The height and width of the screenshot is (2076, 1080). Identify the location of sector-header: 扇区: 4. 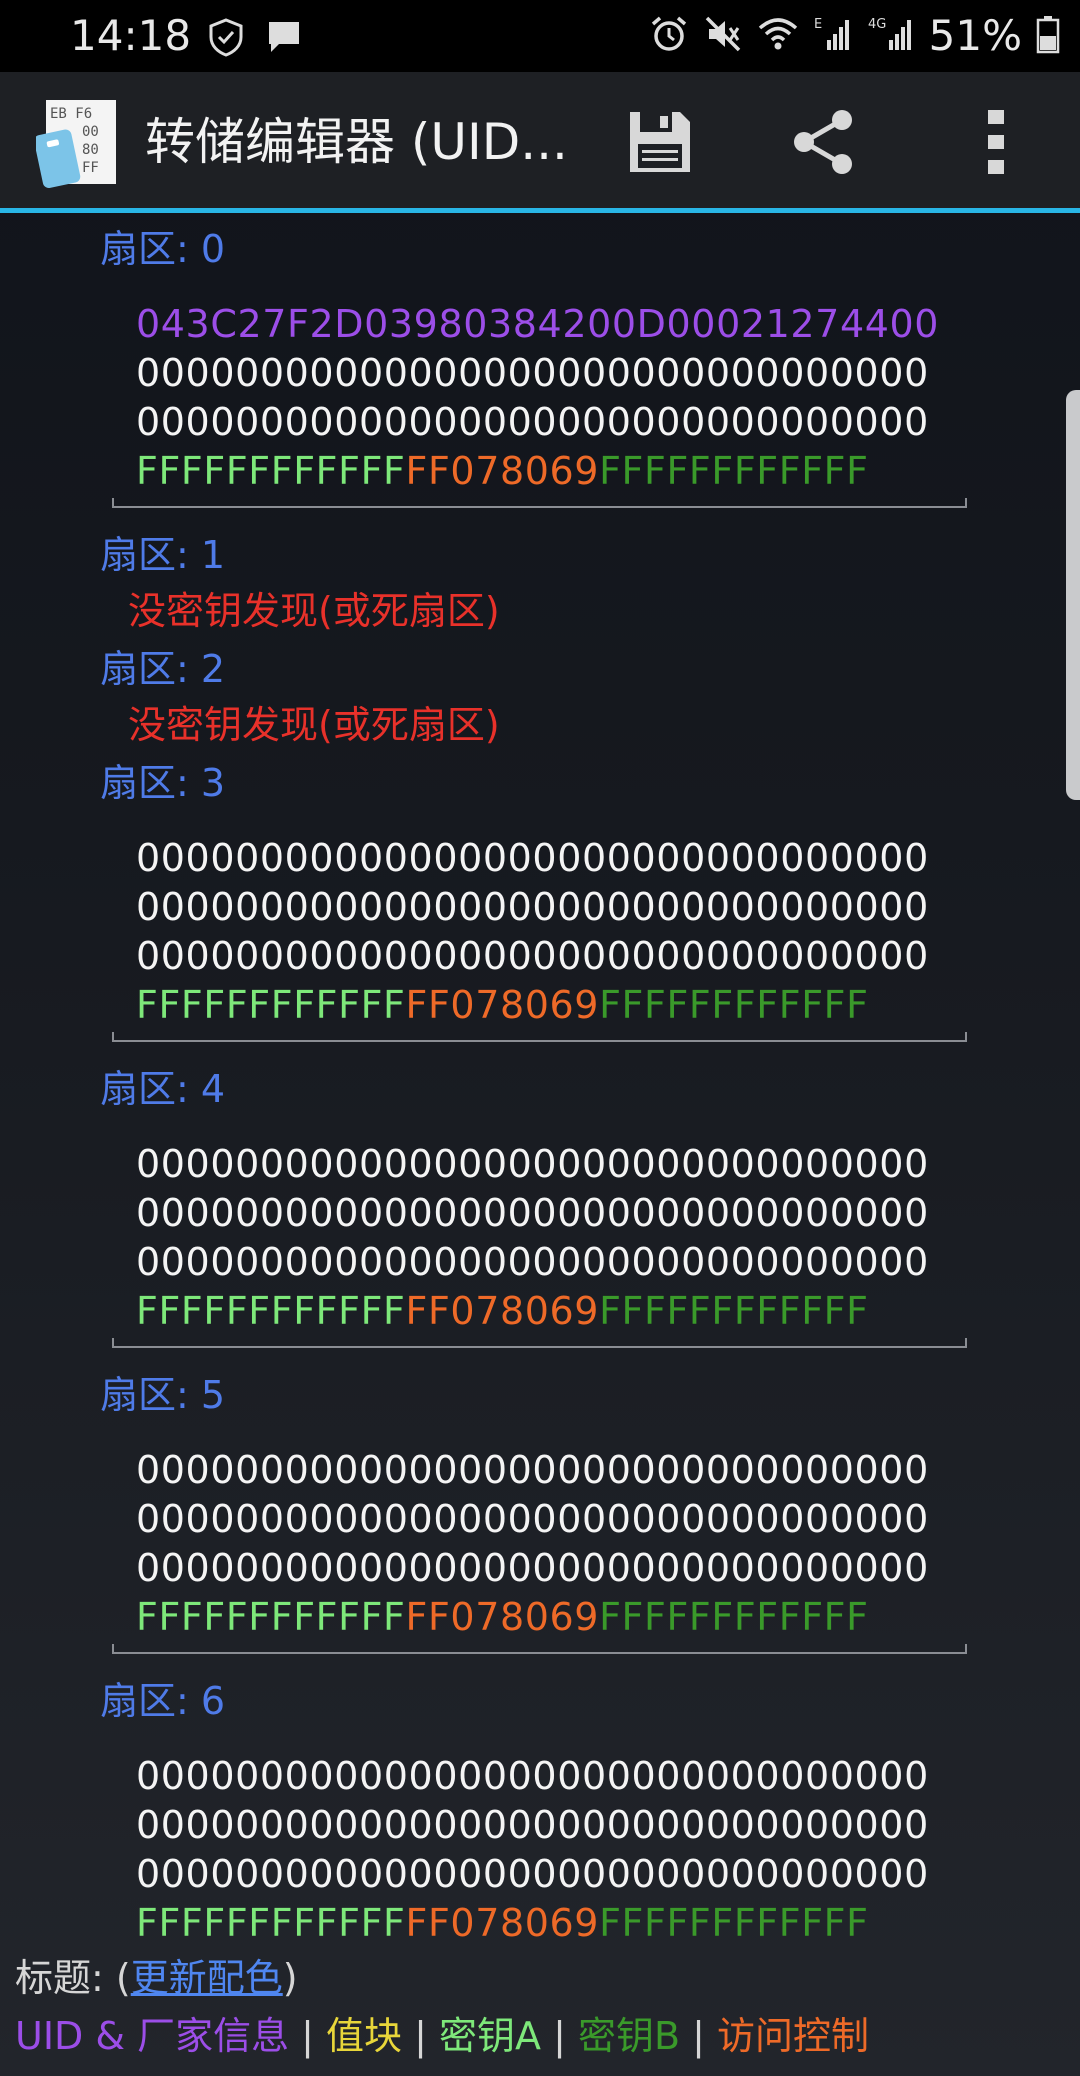
(163, 1089).